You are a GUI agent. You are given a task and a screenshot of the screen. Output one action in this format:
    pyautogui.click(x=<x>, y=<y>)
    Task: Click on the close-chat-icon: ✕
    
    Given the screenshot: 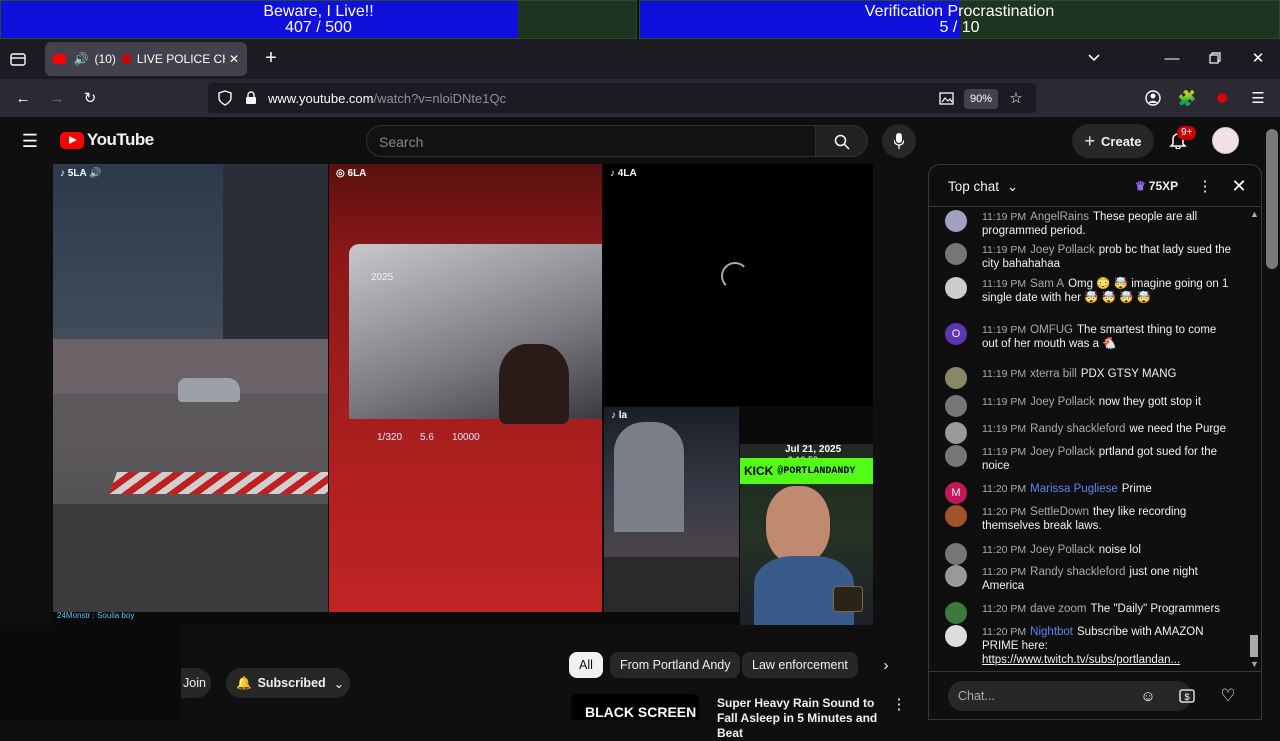 What is the action you would take?
    pyautogui.click(x=1239, y=186)
    